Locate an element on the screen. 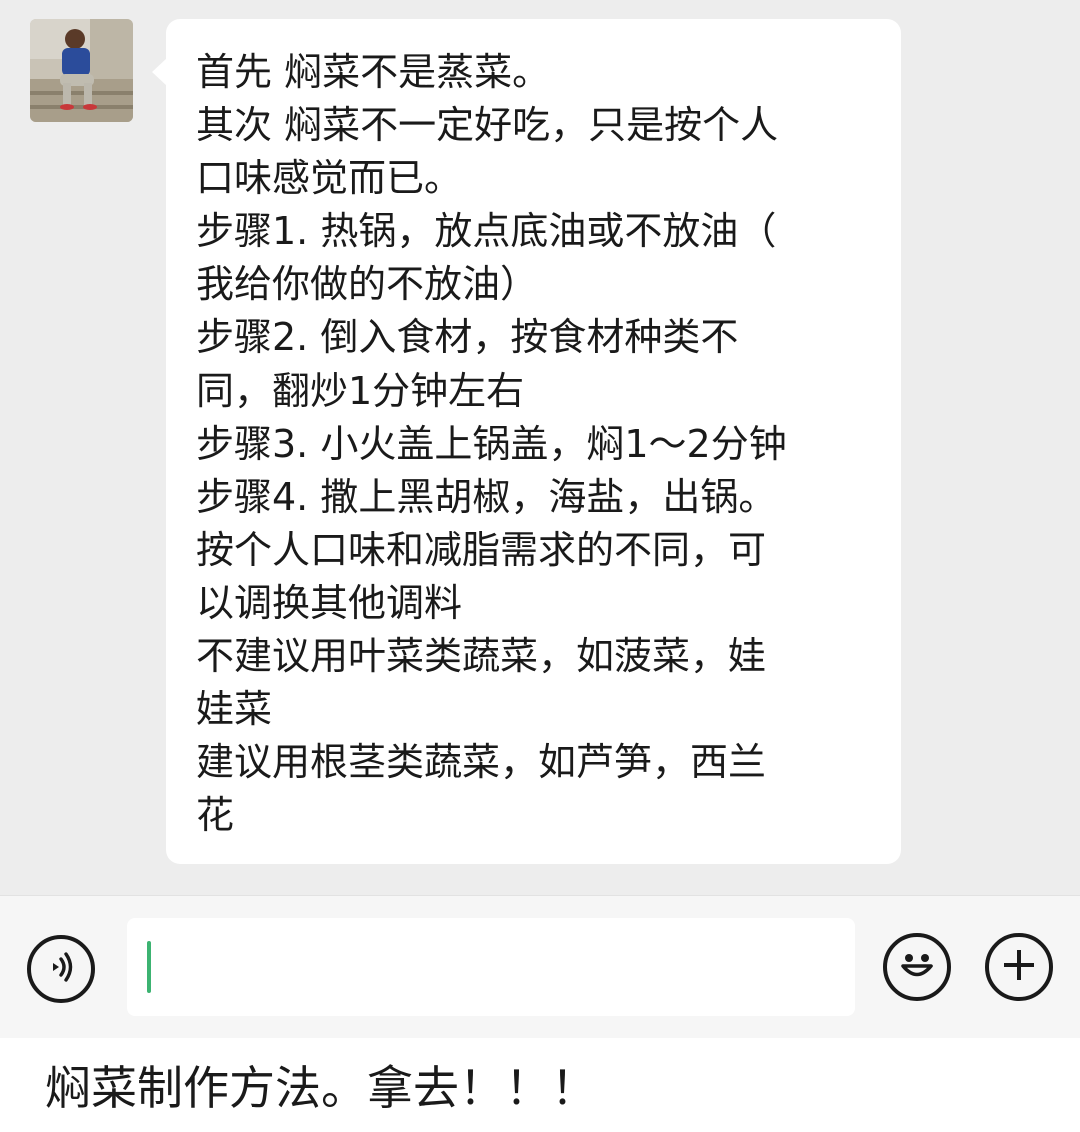 This screenshot has width=1080, height=1132. message-line: 以调换其他调料 is located at coordinates (329, 602).